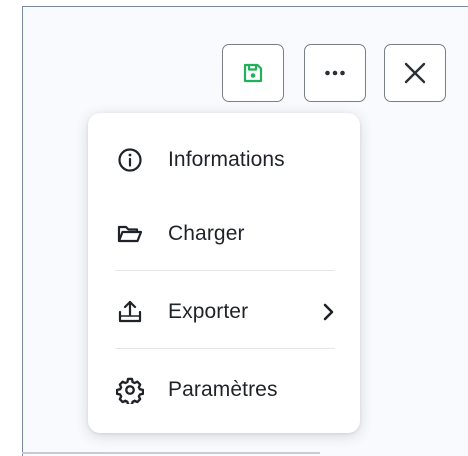 This screenshot has width=468, height=456. I want to click on info-icon, so click(130, 160).